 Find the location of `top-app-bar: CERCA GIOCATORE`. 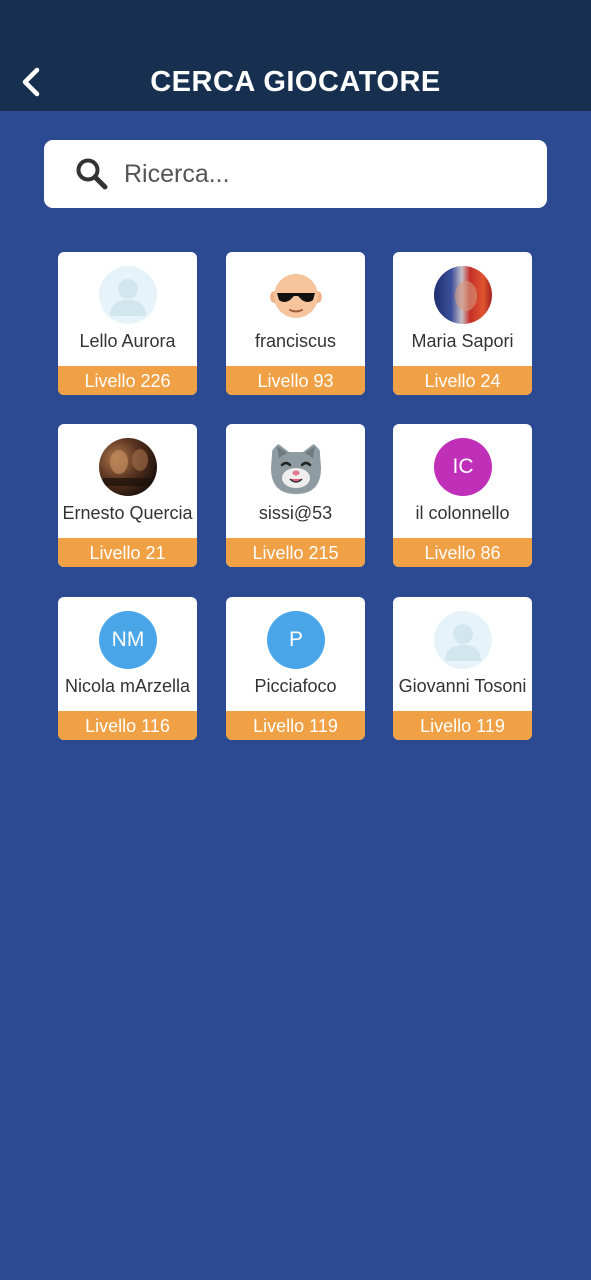

top-app-bar: CERCA GIOCATORE is located at coordinates (295, 55).